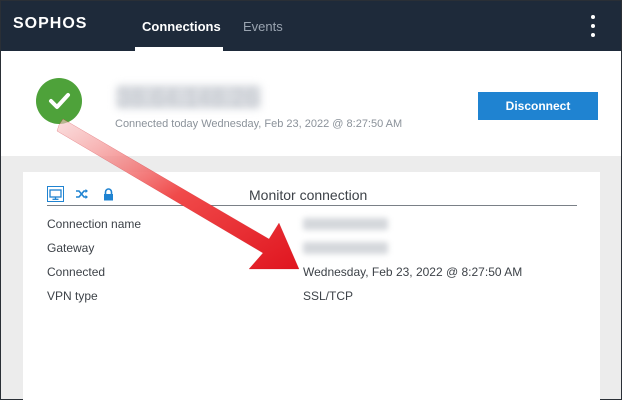  What do you see at coordinates (538, 106) in the screenshot?
I see `disconnect-button: Disconnect` at bounding box center [538, 106].